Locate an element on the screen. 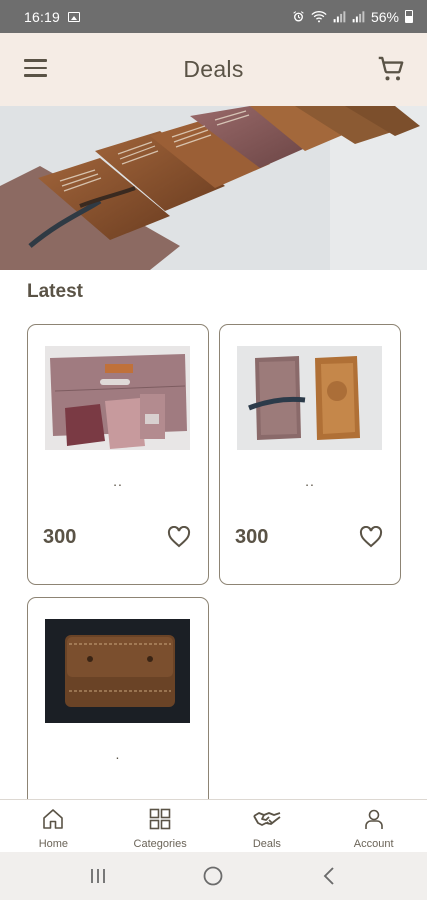 The image size is (427, 900). nav-item-categories: Categories is located at coordinates (160, 826).